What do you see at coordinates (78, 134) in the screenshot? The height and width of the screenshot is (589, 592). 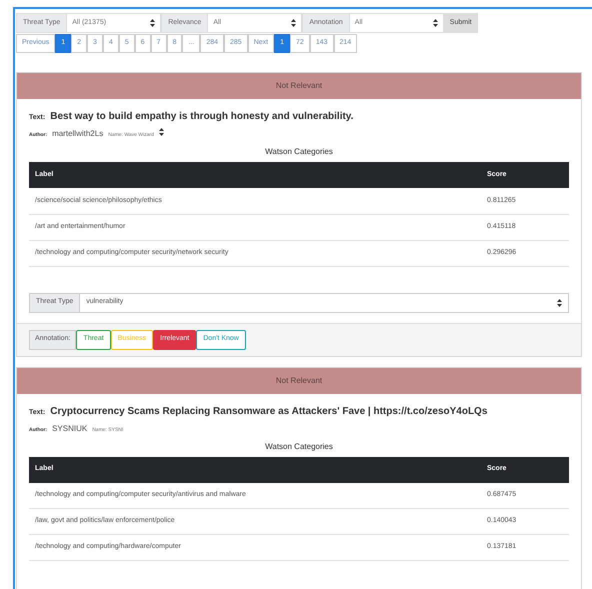 I see `author-name: martellwith2Ls` at bounding box center [78, 134].